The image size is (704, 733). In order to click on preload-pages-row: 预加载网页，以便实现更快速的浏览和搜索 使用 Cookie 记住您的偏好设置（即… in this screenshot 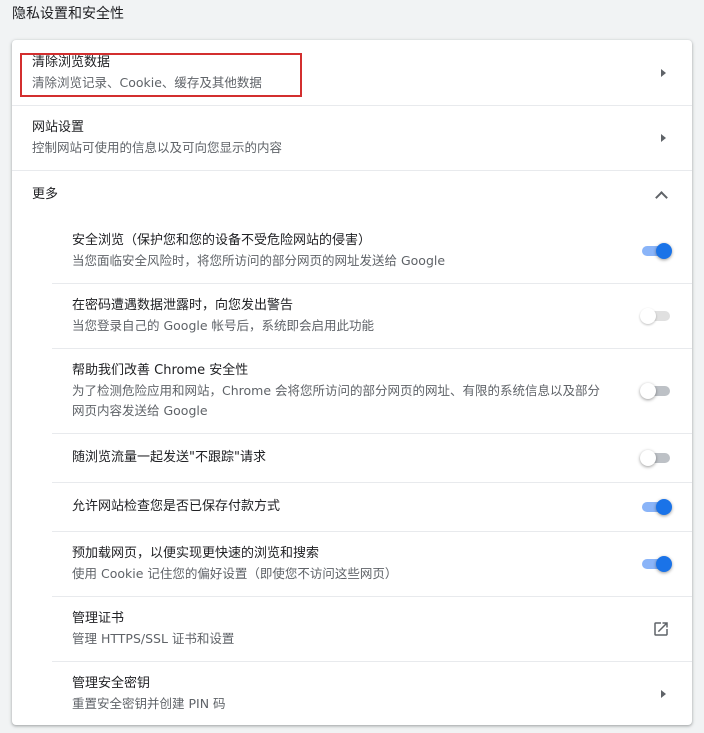, I will do `click(372, 563)`.